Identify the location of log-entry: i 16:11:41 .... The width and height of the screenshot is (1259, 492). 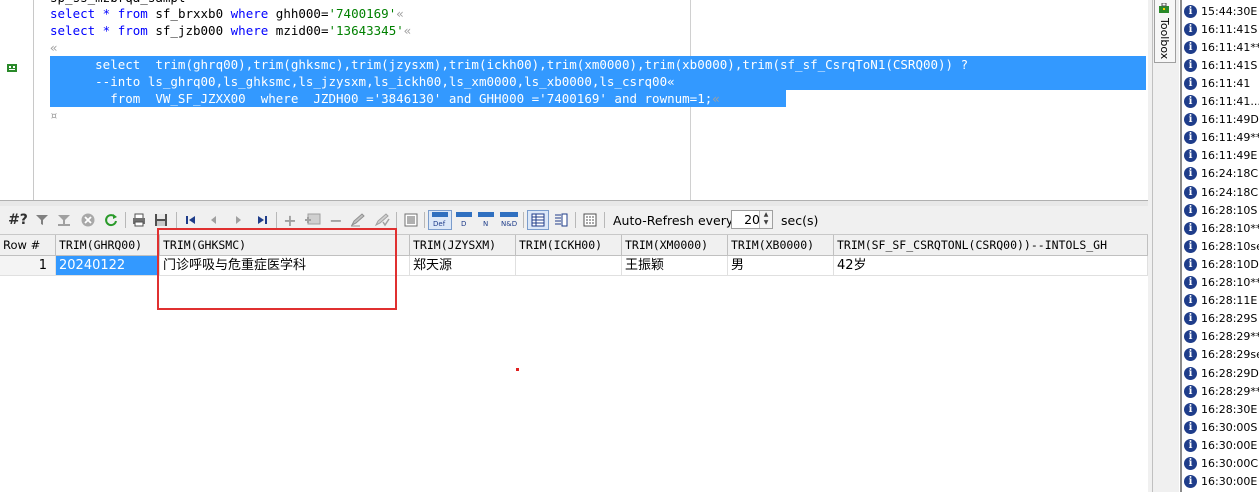
(1221, 102).